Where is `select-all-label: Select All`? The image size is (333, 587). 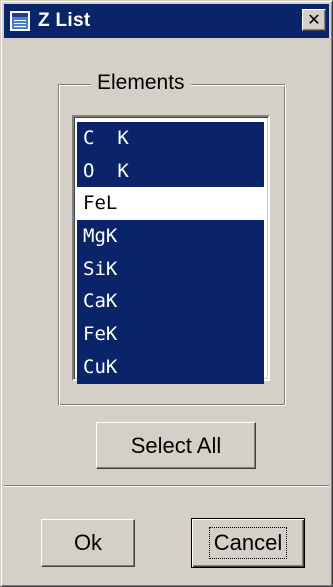 select-all-label: Select All is located at coordinates (176, 445).